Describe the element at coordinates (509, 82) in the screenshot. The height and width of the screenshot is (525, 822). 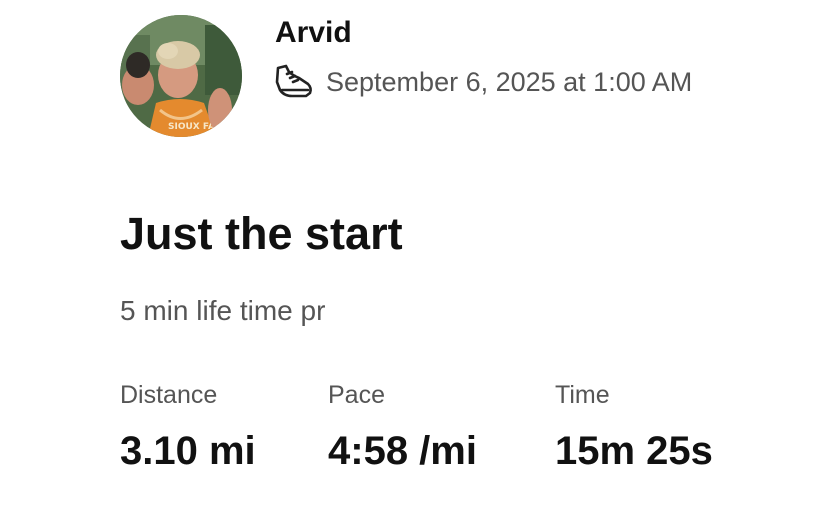
I see `activity-date: September 6, 2025 at 1:00 AM` at that location.